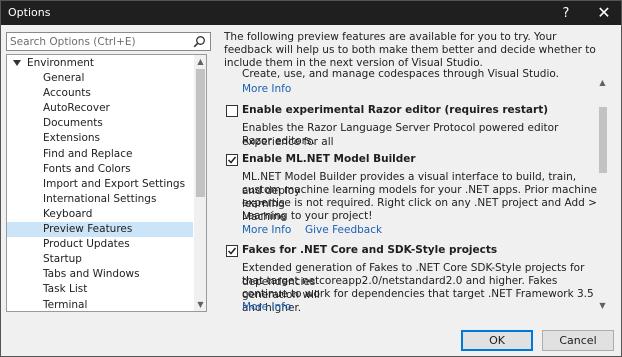 This screenshot has height=357, width=622. Describe the element at coordinates (566, 13) in the screenshot. I see `help-button: ?` at that location.